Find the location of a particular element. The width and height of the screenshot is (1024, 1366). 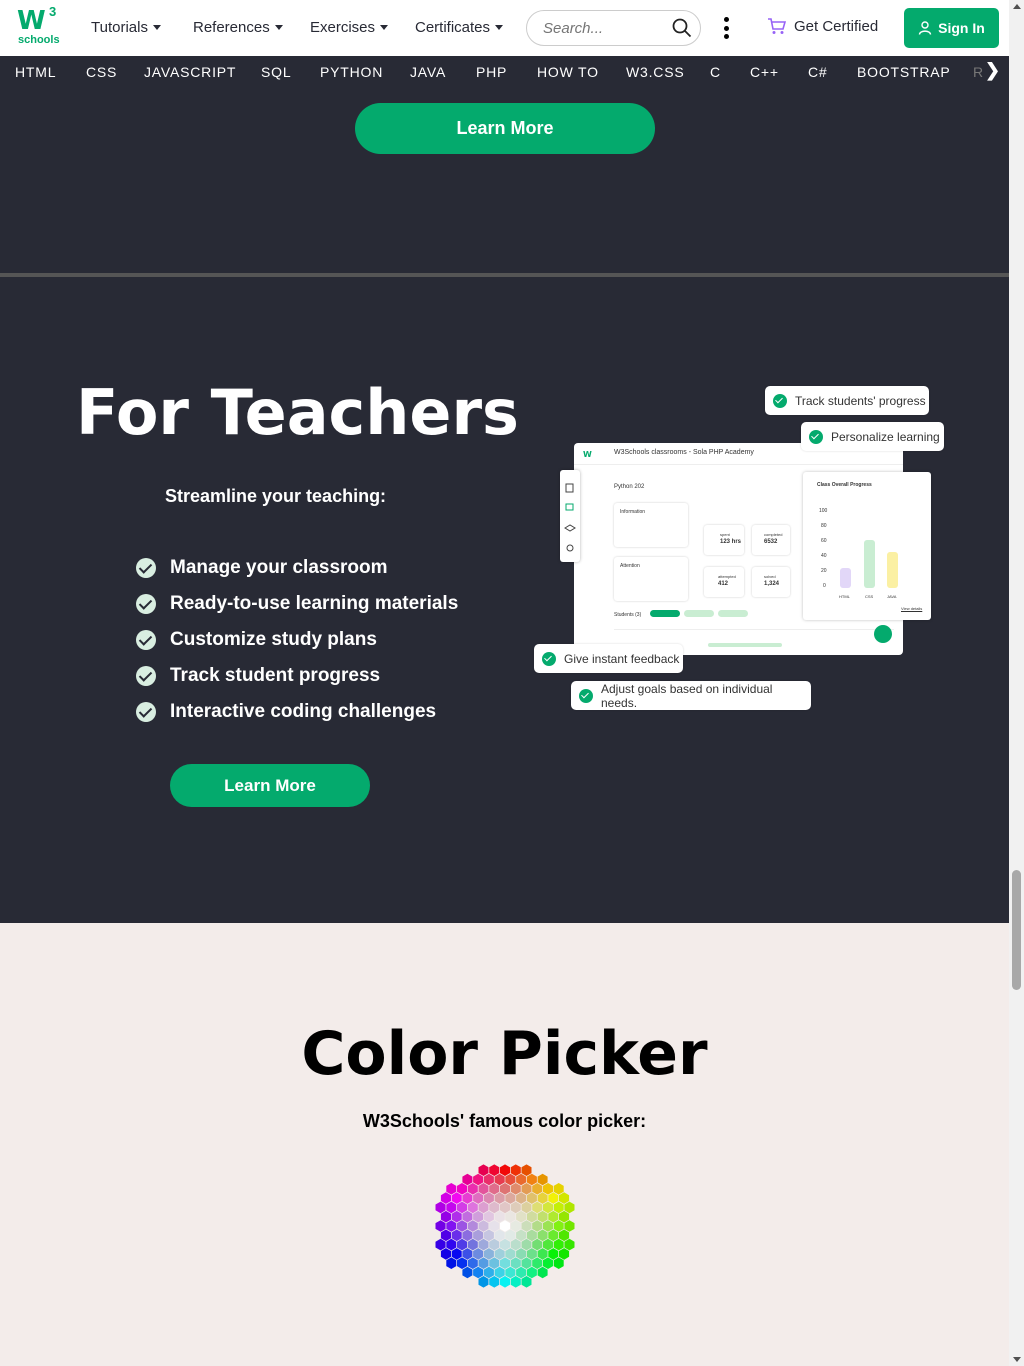

subnav-c: C is located at coordinates (715, 72).